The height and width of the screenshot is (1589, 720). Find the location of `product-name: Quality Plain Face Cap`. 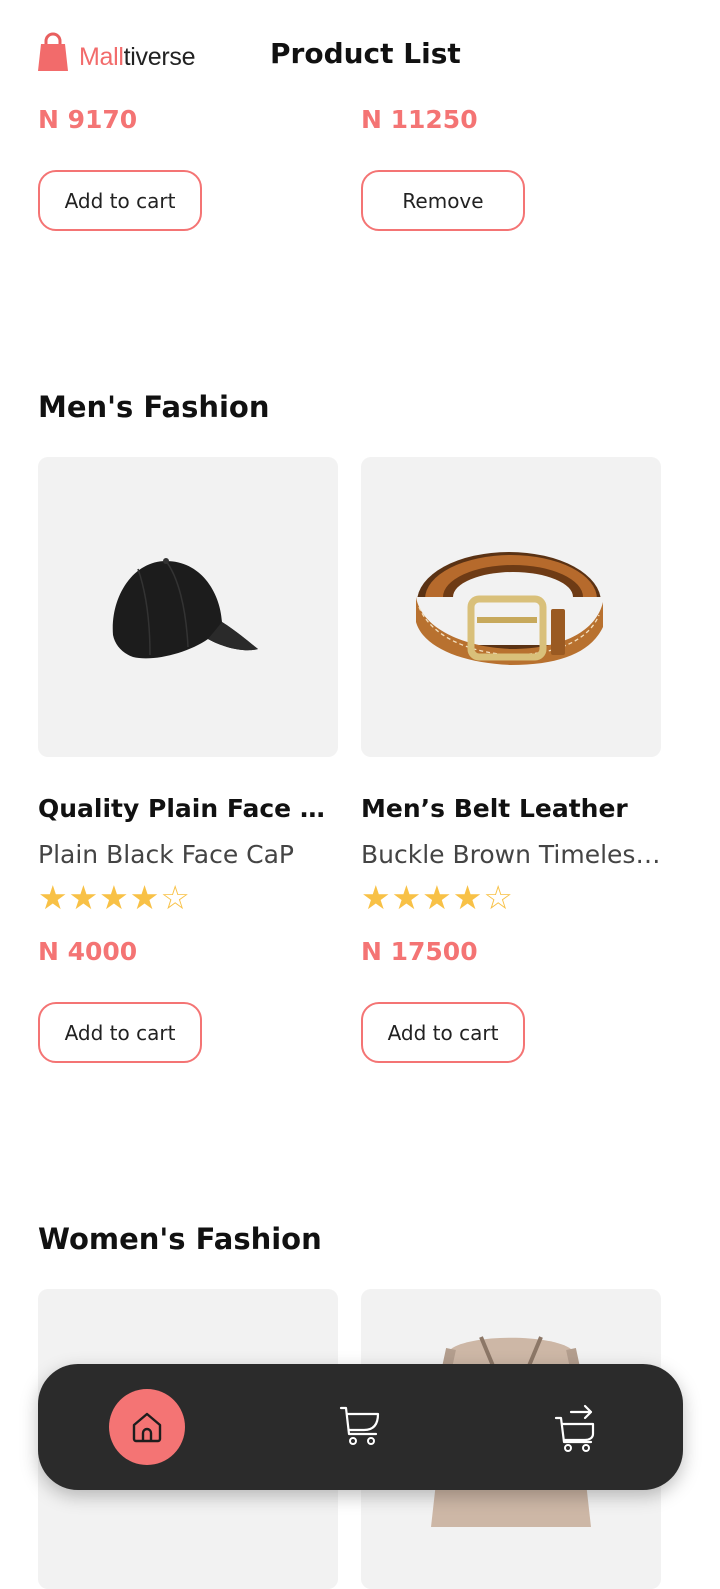

product-name: Quality Plain Face Cap is located at coordinates (188, 809).